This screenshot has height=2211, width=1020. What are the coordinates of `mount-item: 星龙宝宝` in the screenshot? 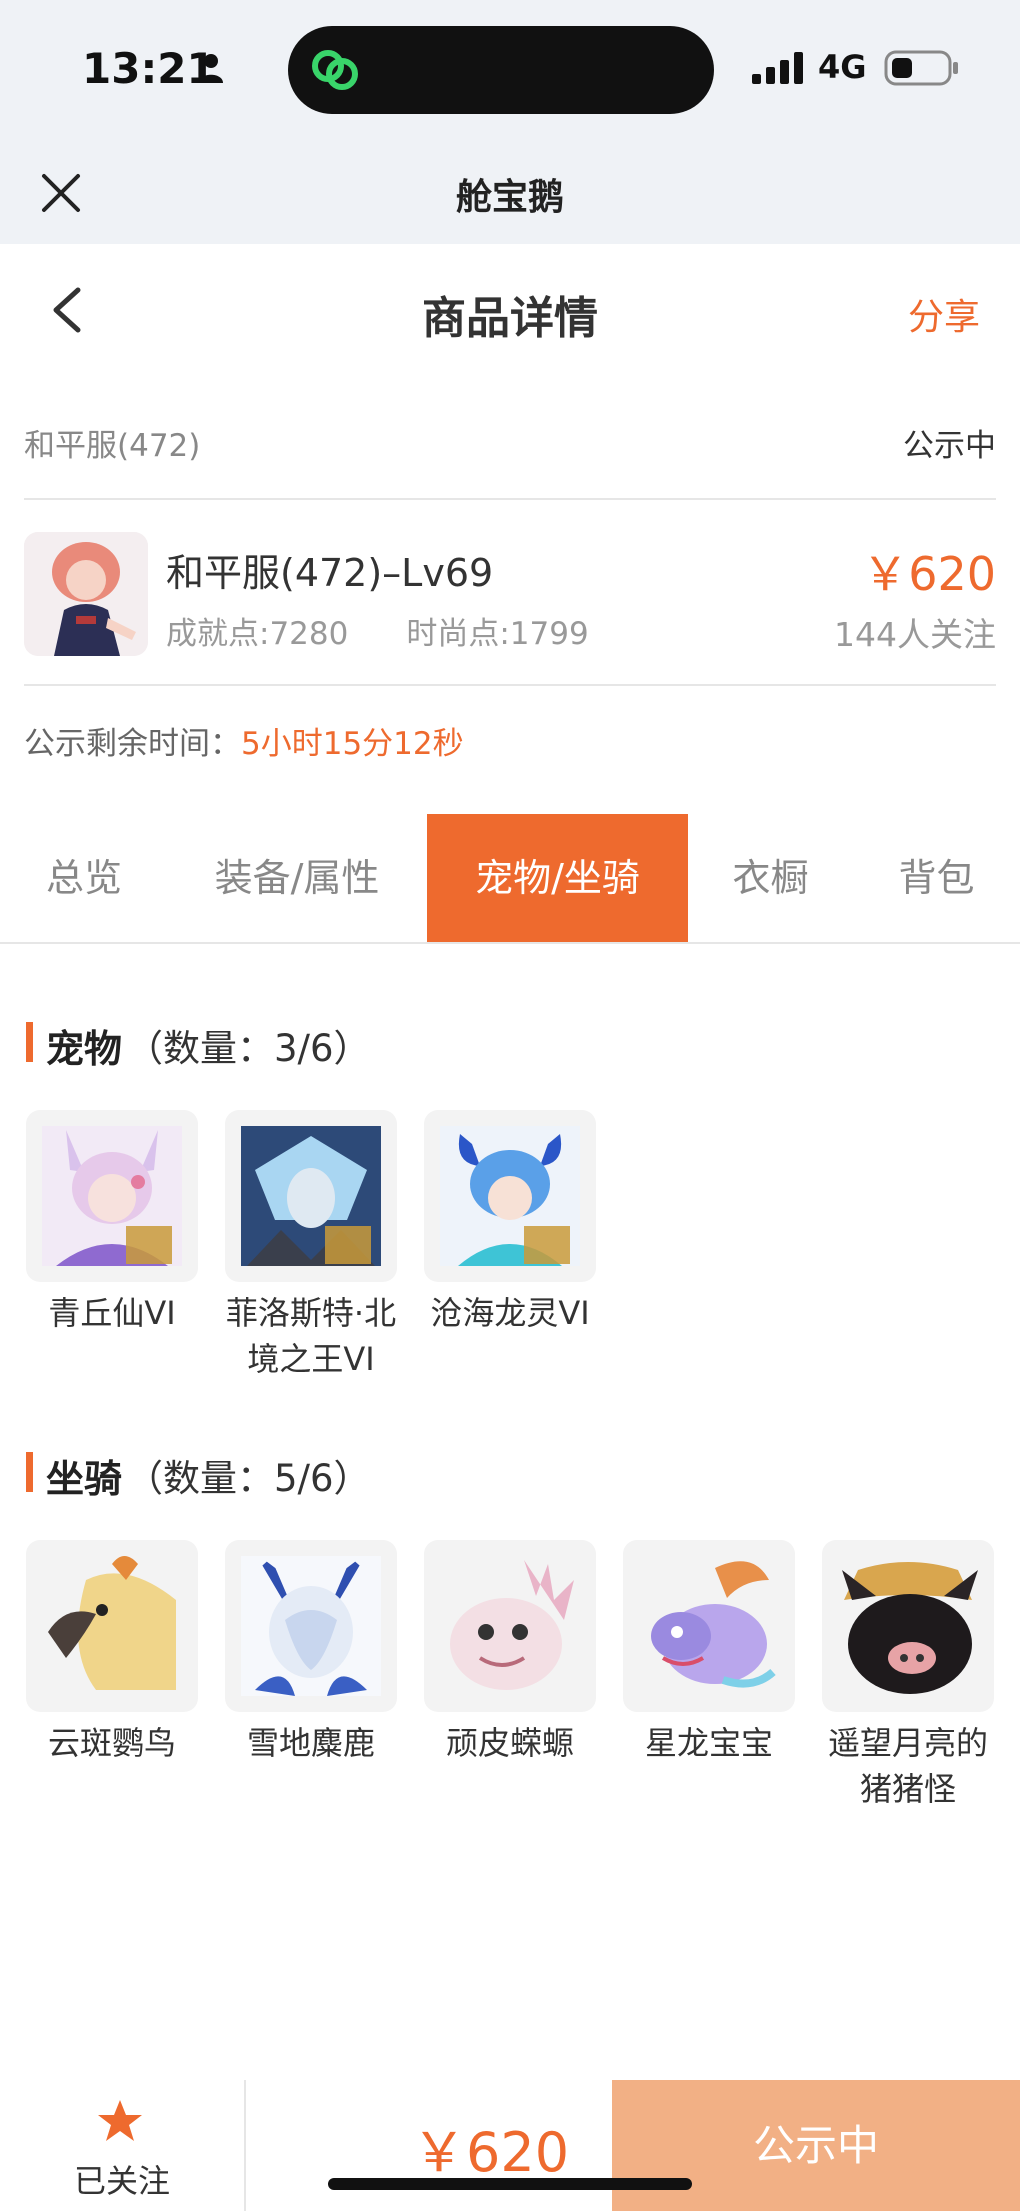 It's located at (709, 1653).